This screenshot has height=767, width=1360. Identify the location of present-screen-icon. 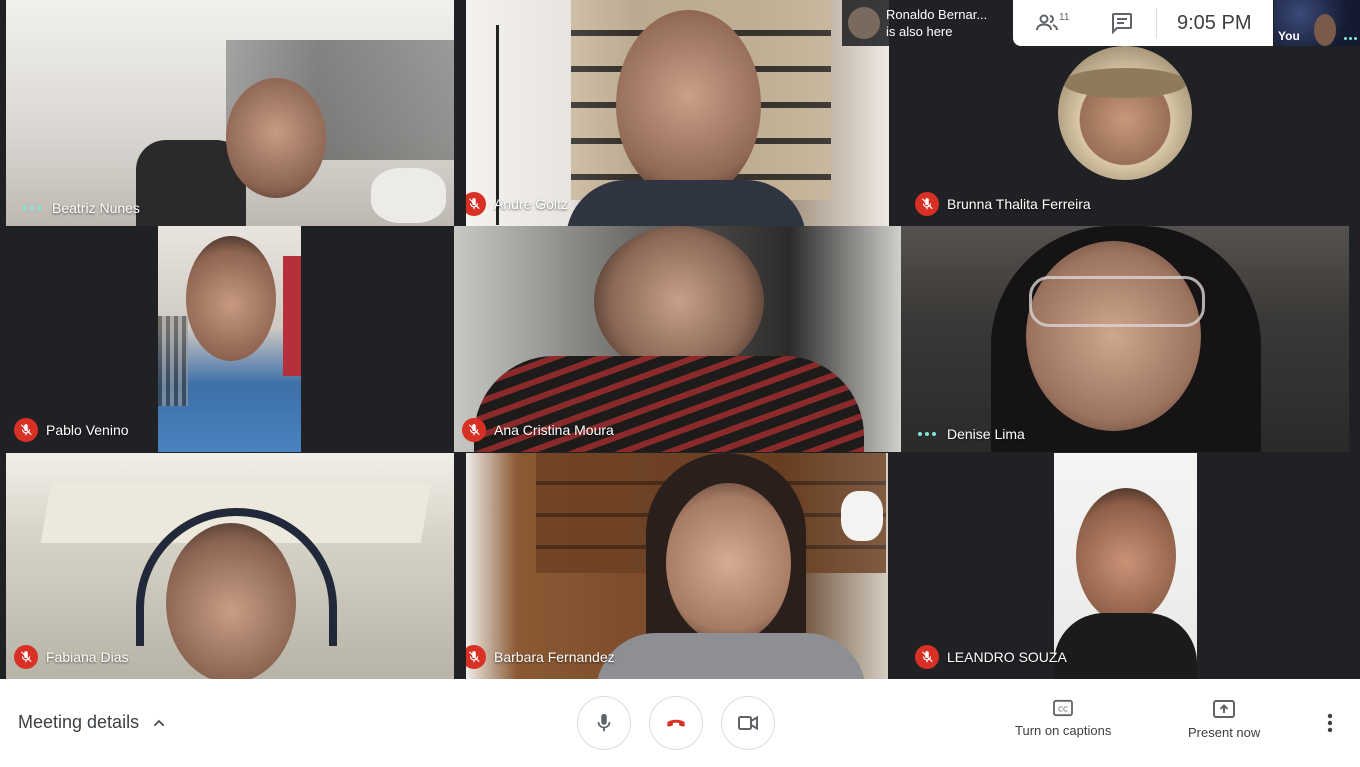
(1224, 709).